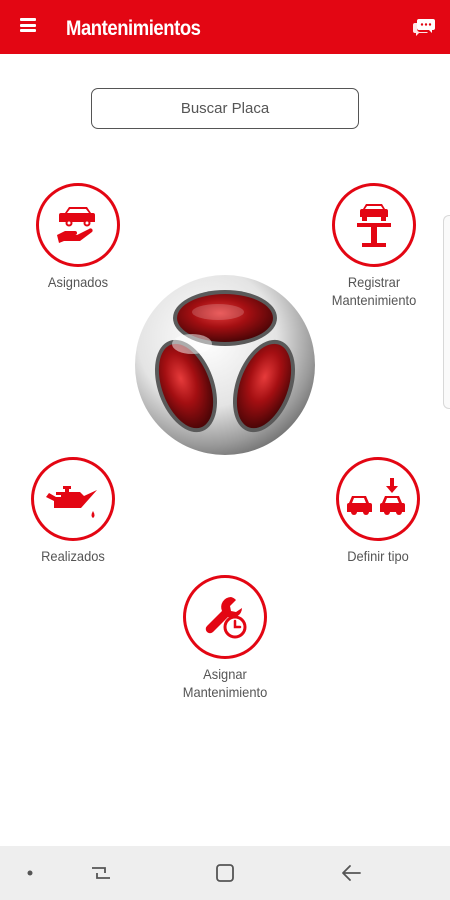 Image resolution: width=450 pixels, height=900 pixels. I want to click on asignar-label: Asignar Mantenimiento, so click(225, 683).